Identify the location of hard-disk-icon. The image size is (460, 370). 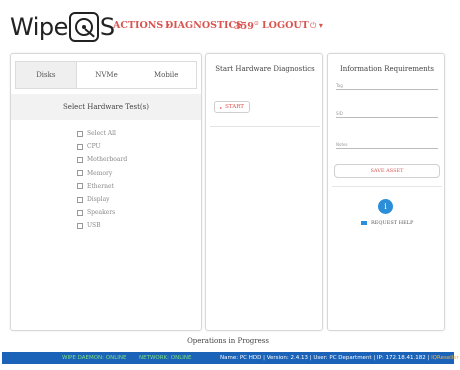
(83, 27).